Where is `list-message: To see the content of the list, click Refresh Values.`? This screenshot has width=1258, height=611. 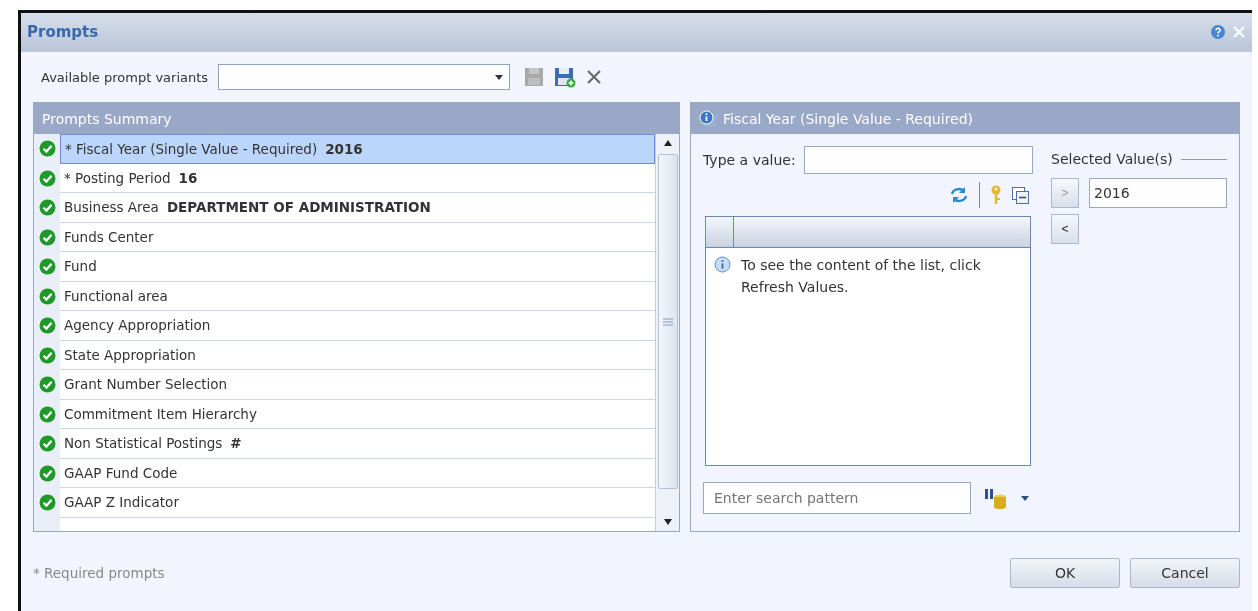
list-message: To see the content of the list, click Refresh Values. is located at coordinates (861, 276).